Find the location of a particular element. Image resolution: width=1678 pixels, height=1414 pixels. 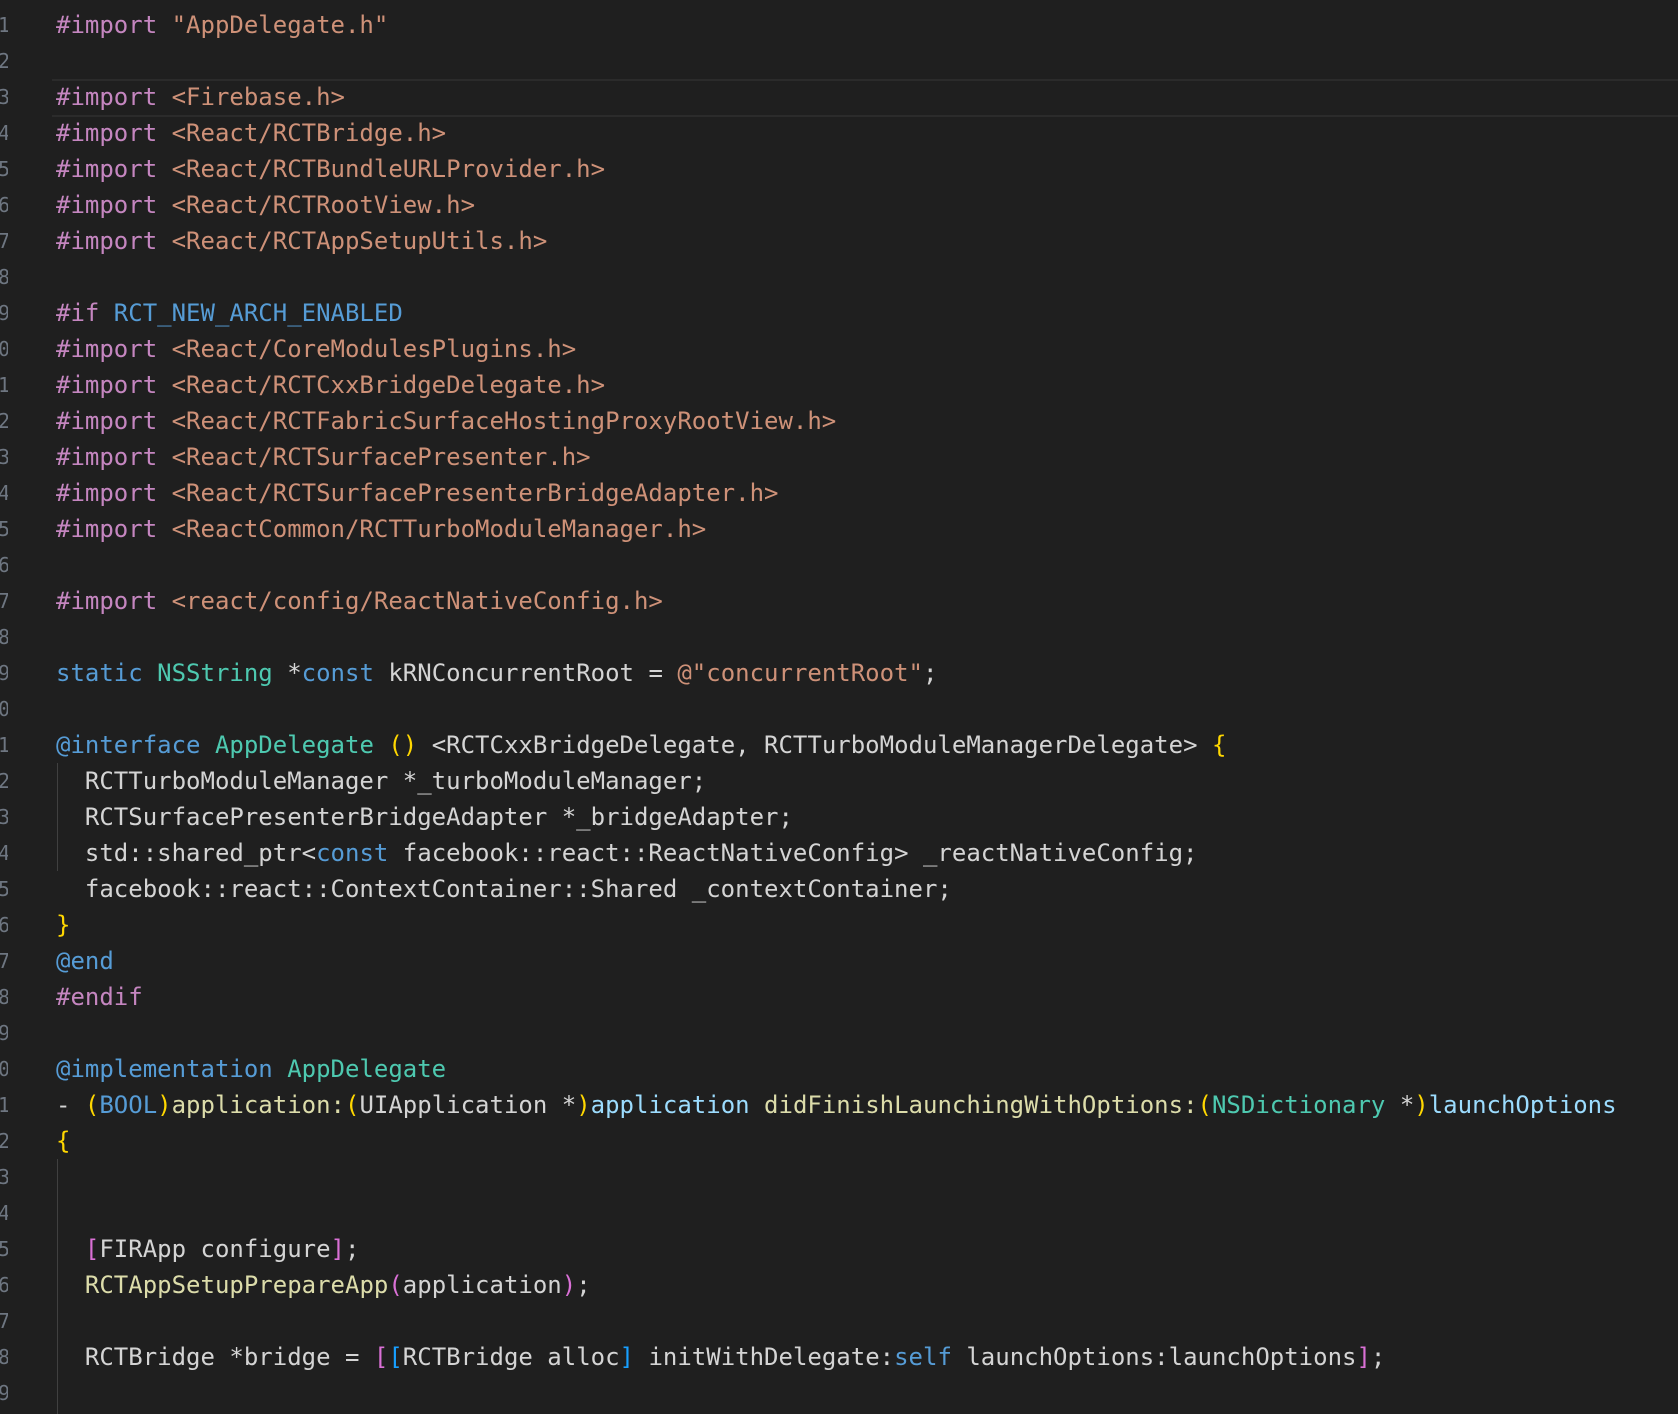

code-token: NSString is located at coordinates (222, 673).